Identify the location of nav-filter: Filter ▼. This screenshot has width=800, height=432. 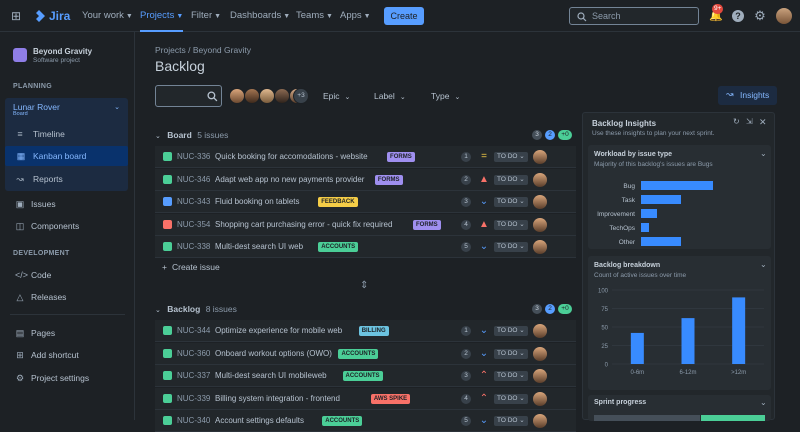
(206, 16).